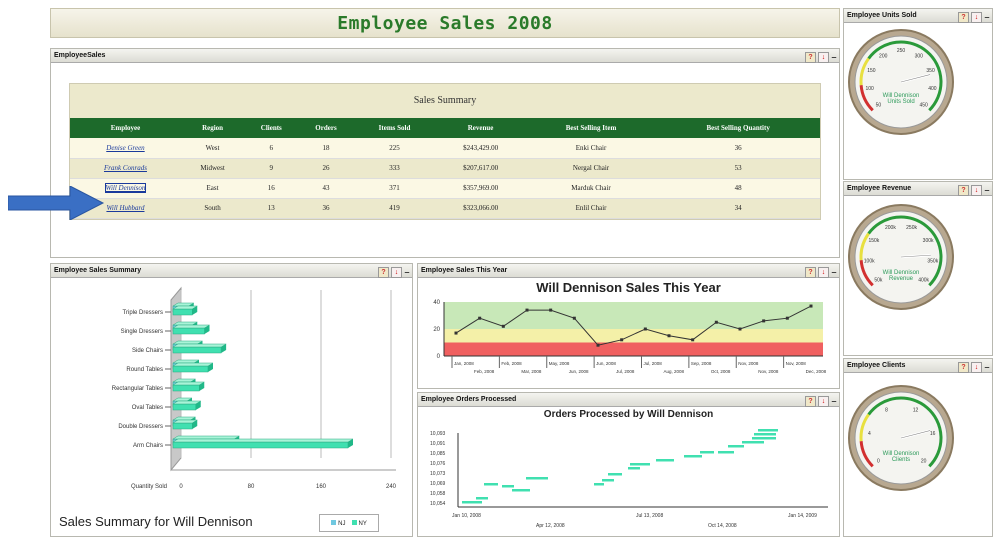 The height and width of the screenshot is (537, 993). What do you see at coordinates (869, 89) in the screenshot?
I see `gauge-tick-label: 100` at bounding box center [869, 89].